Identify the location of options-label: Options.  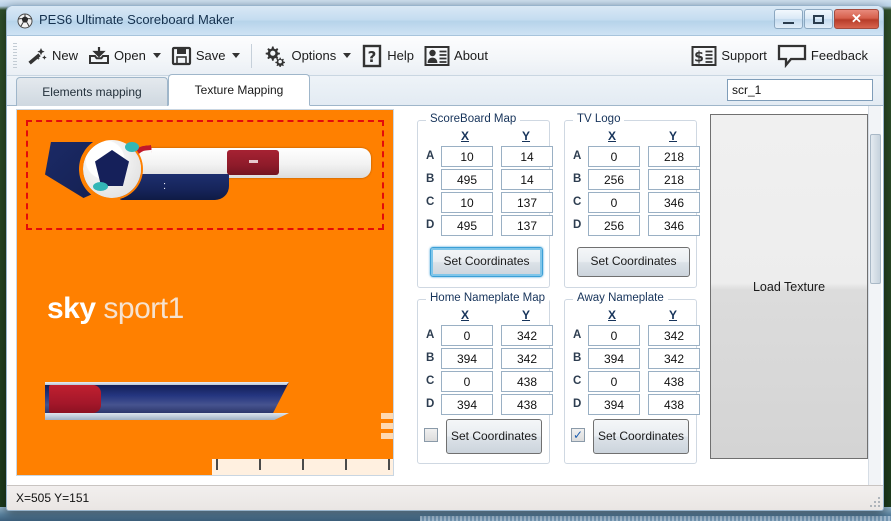
(314, 55).